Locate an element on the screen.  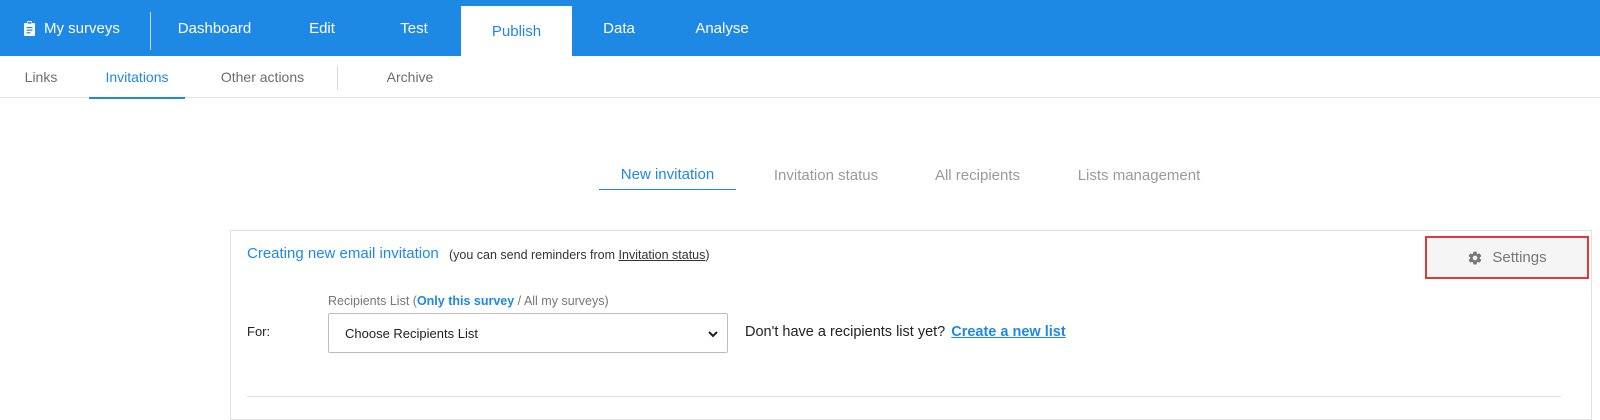
tab-data: Data is located at coordinates (619, 28).